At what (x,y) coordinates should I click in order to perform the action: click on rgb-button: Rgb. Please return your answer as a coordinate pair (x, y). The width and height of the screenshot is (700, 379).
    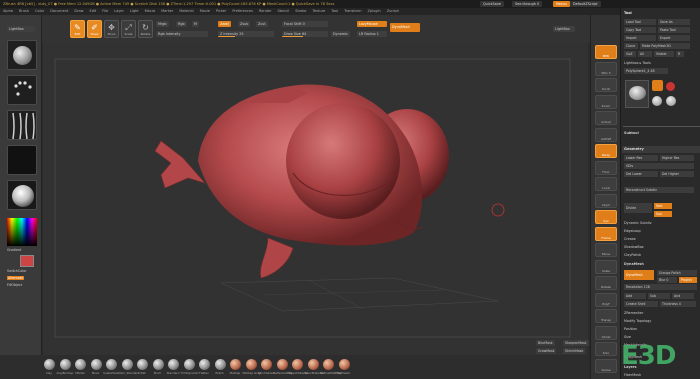
    Looking at the image, I should click on (181, 24).